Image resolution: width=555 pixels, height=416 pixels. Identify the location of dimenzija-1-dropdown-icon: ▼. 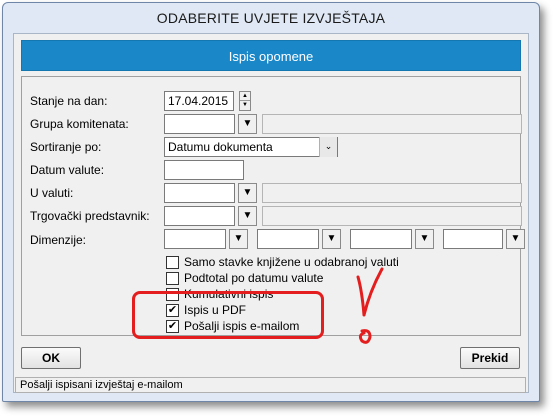
(238, 239).